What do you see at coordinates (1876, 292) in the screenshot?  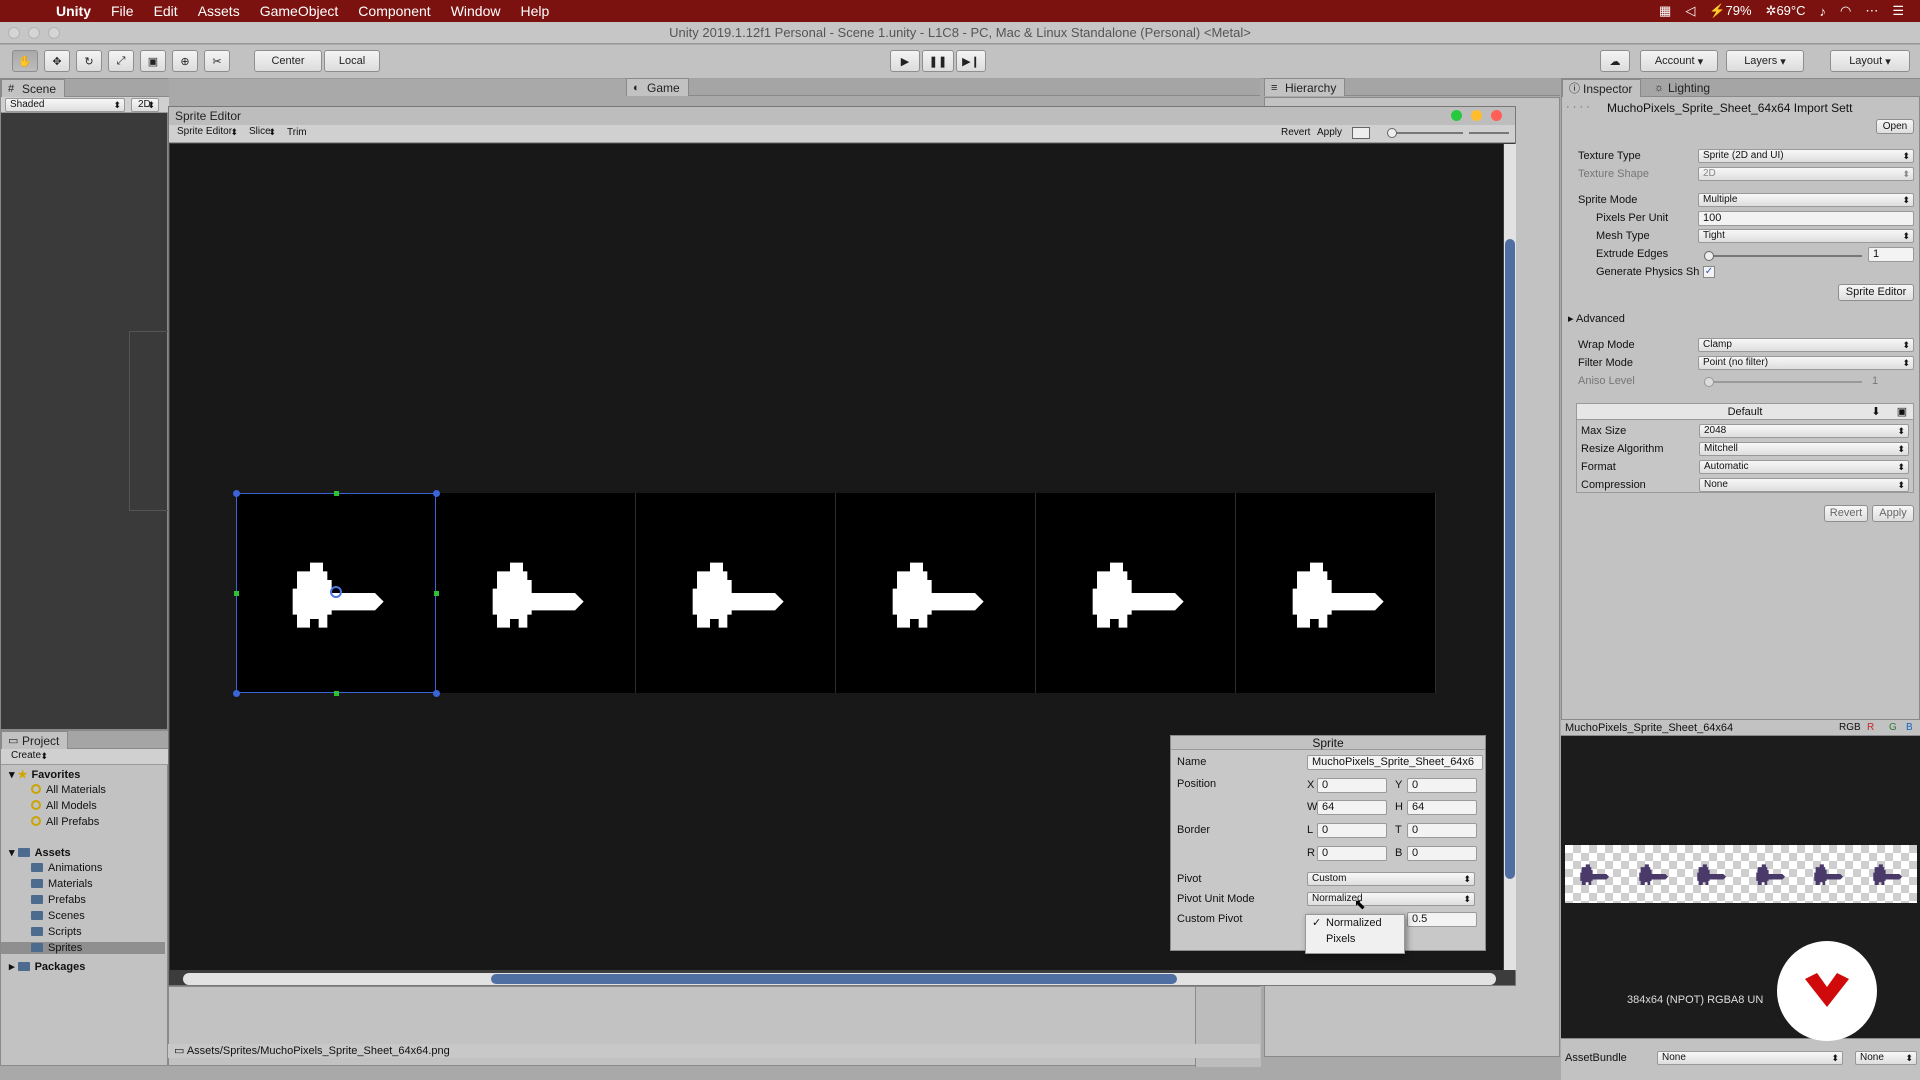 I see `sprite-editor-button: Sprite Editor` at bounding box center [1876, 292].